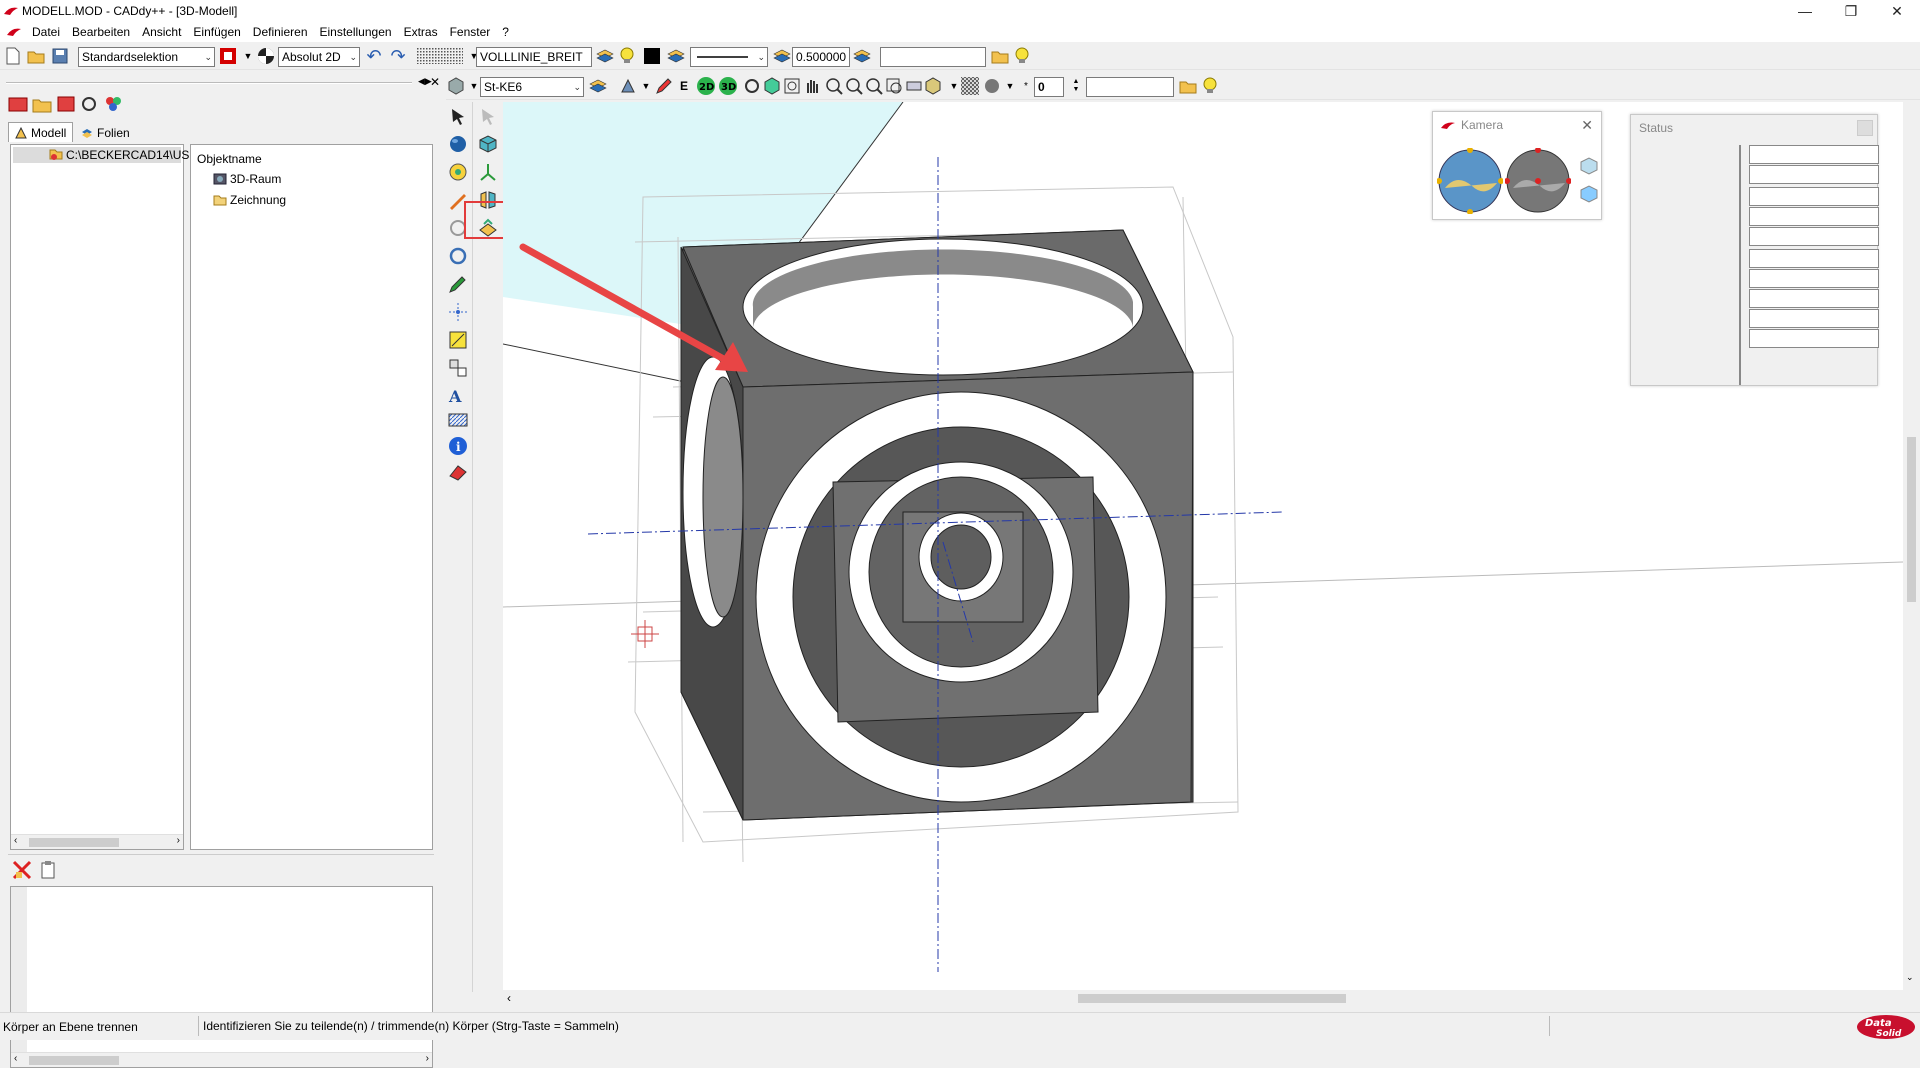 Image resolution: width=1920 pixels, height=1068 pixels. I want to click on minimize-button: —, so click(1805, 11).